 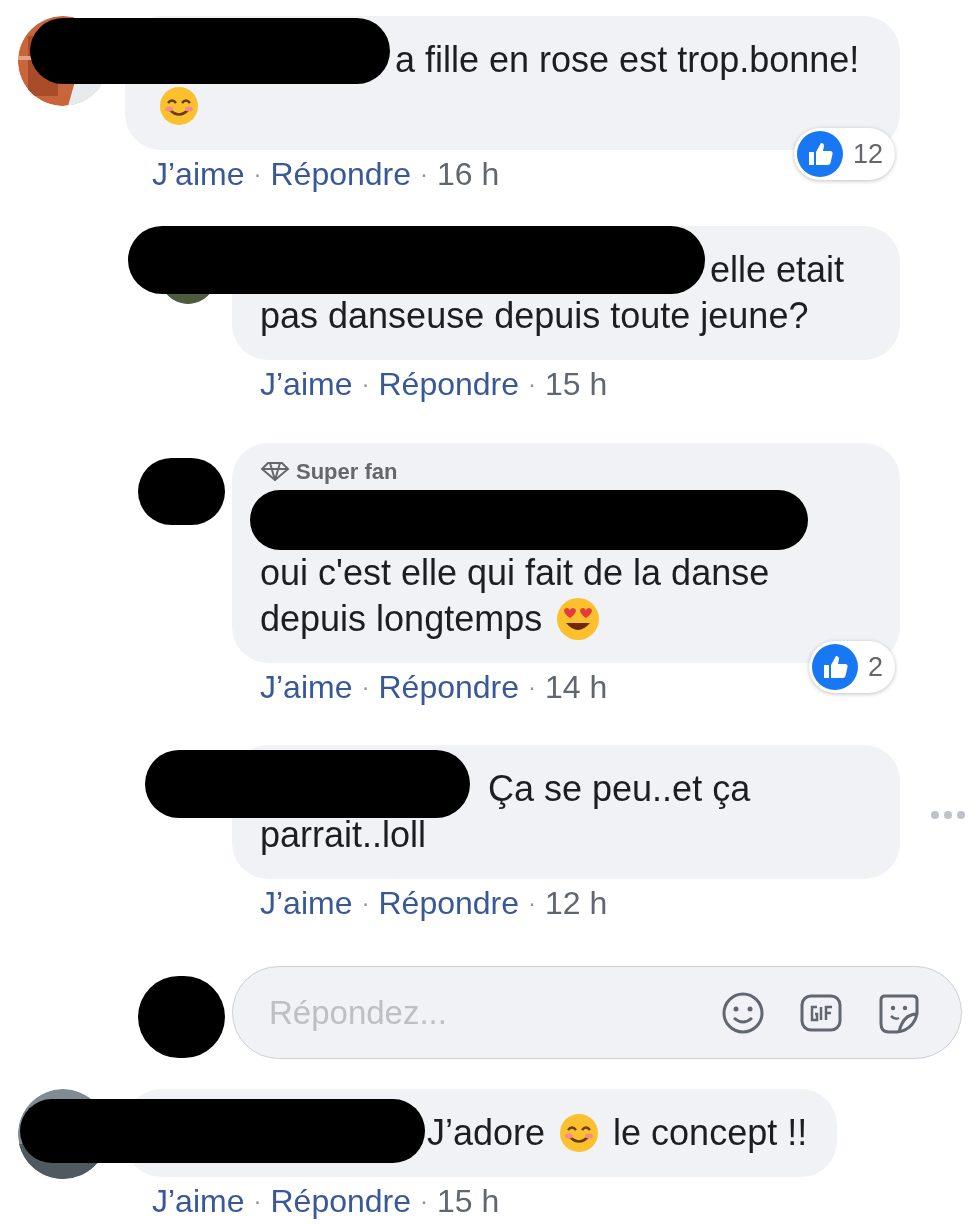 I want to click on comment-text: J’adore, so click(x=486, y=1133).